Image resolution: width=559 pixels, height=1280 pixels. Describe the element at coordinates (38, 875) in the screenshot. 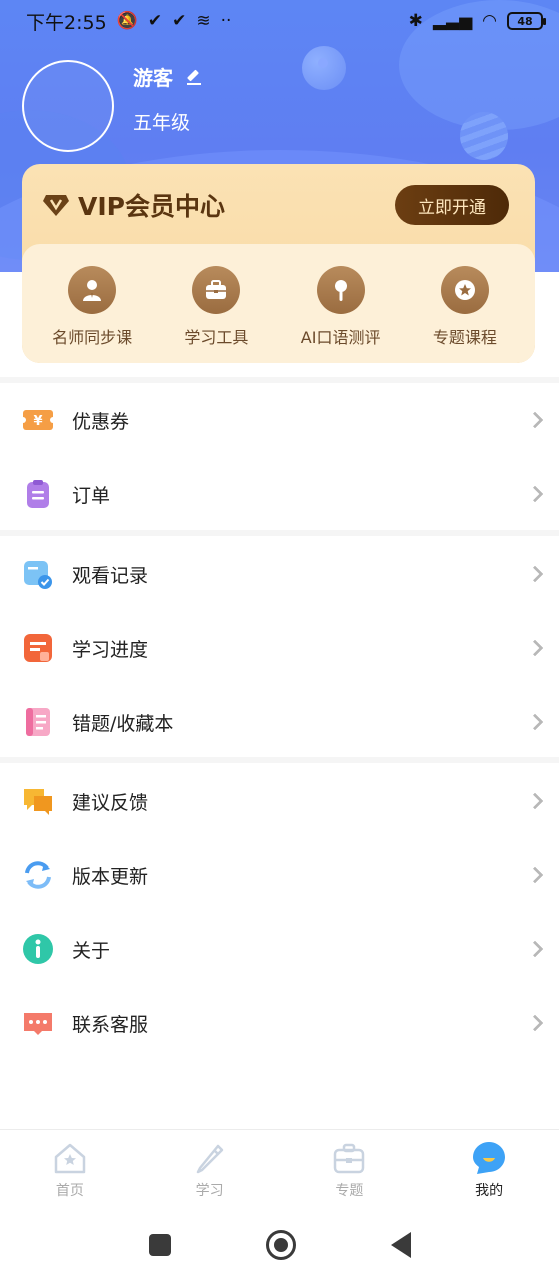

I see `update-icon` at that location.